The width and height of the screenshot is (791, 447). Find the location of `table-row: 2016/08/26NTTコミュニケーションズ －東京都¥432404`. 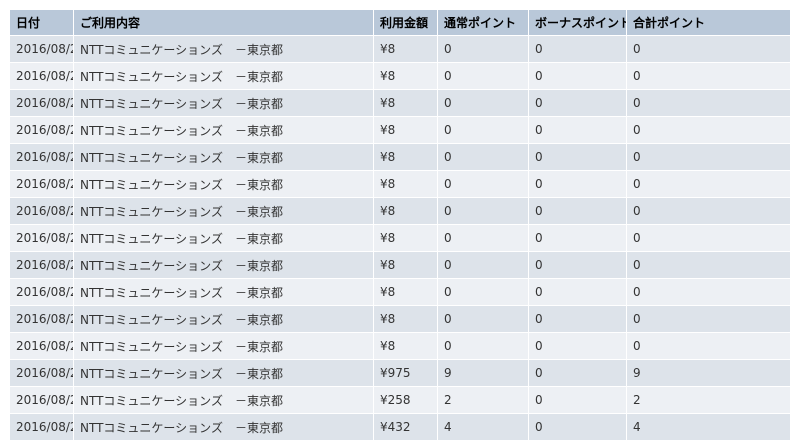

table-row: 2016/08/26NTTコミュニケーションズ －東京都¥432404 is located at coordinates (400, 427).